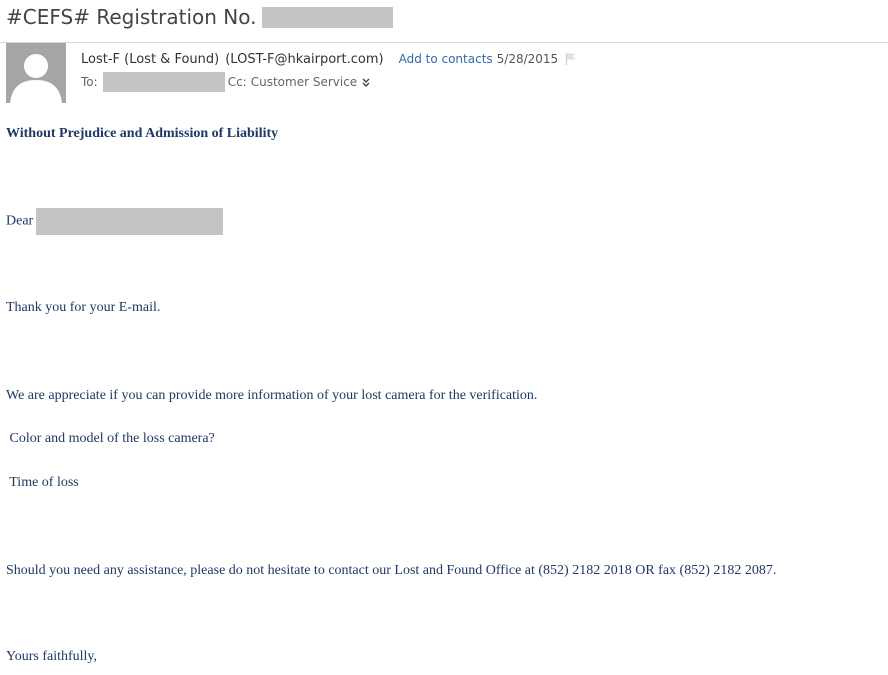 This screenshot has width=888, height=675. I want to click on sender-email: (LOST-F@hkairport.com), so click(304, 59).